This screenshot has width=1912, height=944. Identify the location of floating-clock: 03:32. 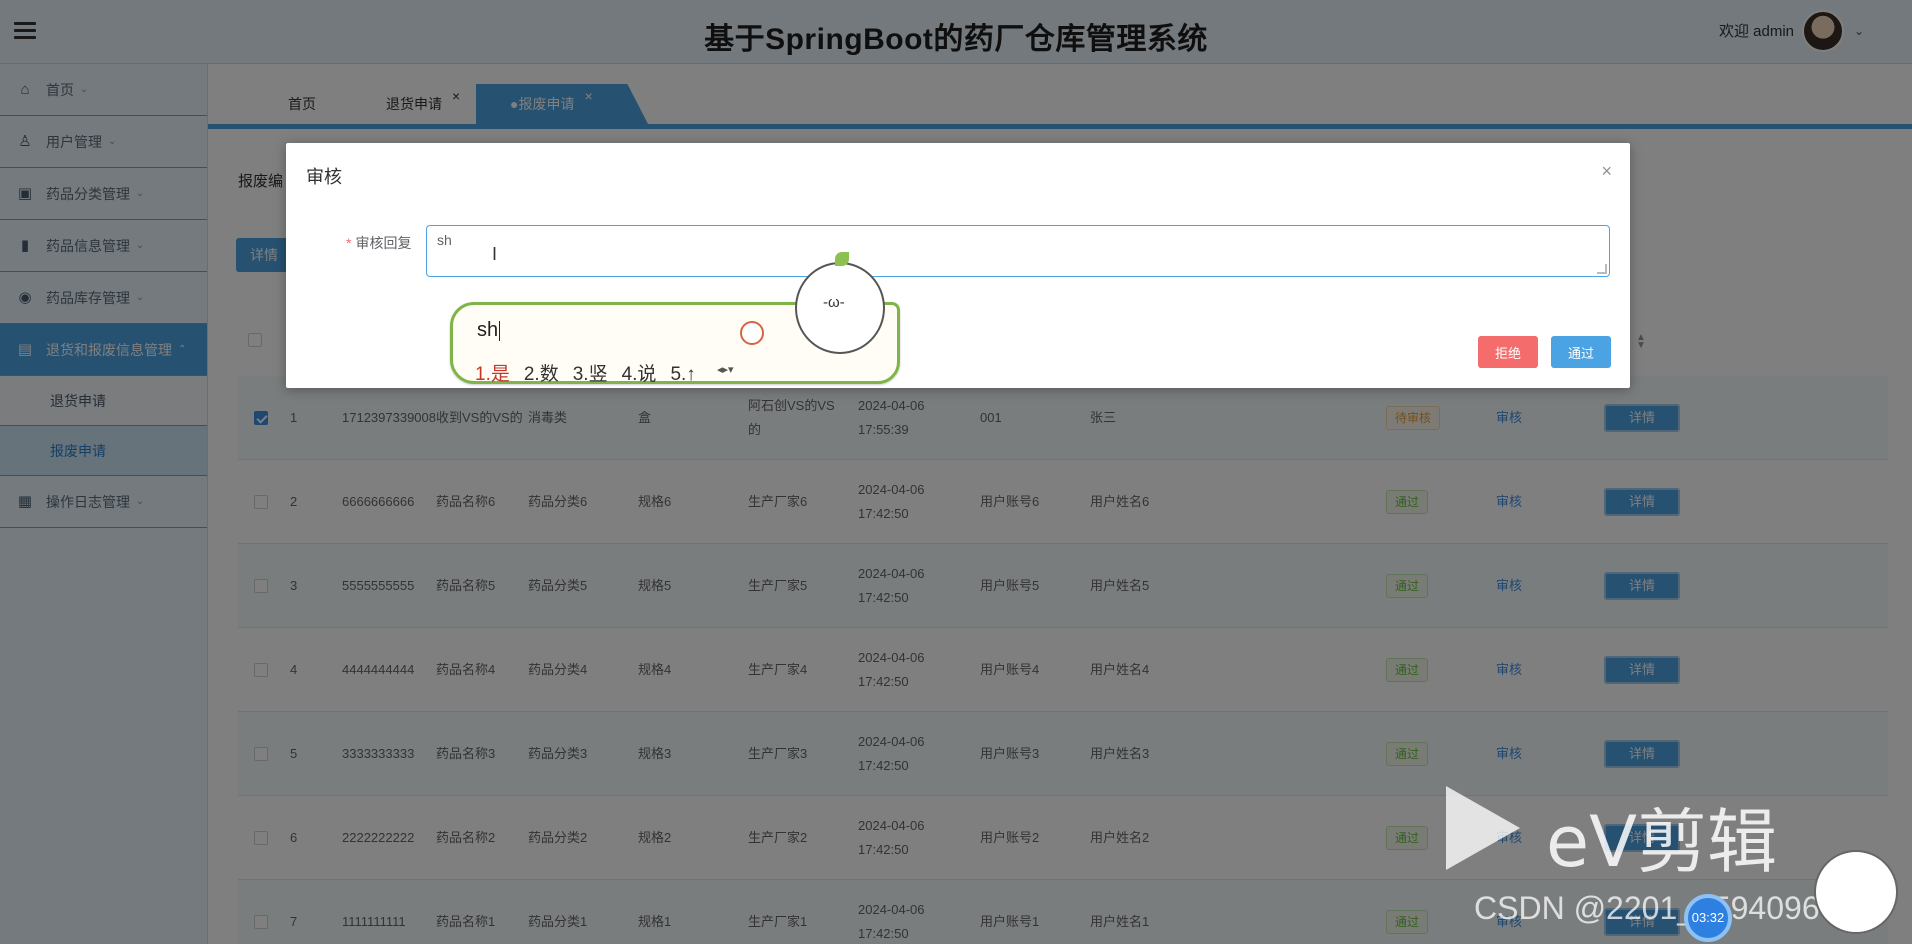
(1708, 918).